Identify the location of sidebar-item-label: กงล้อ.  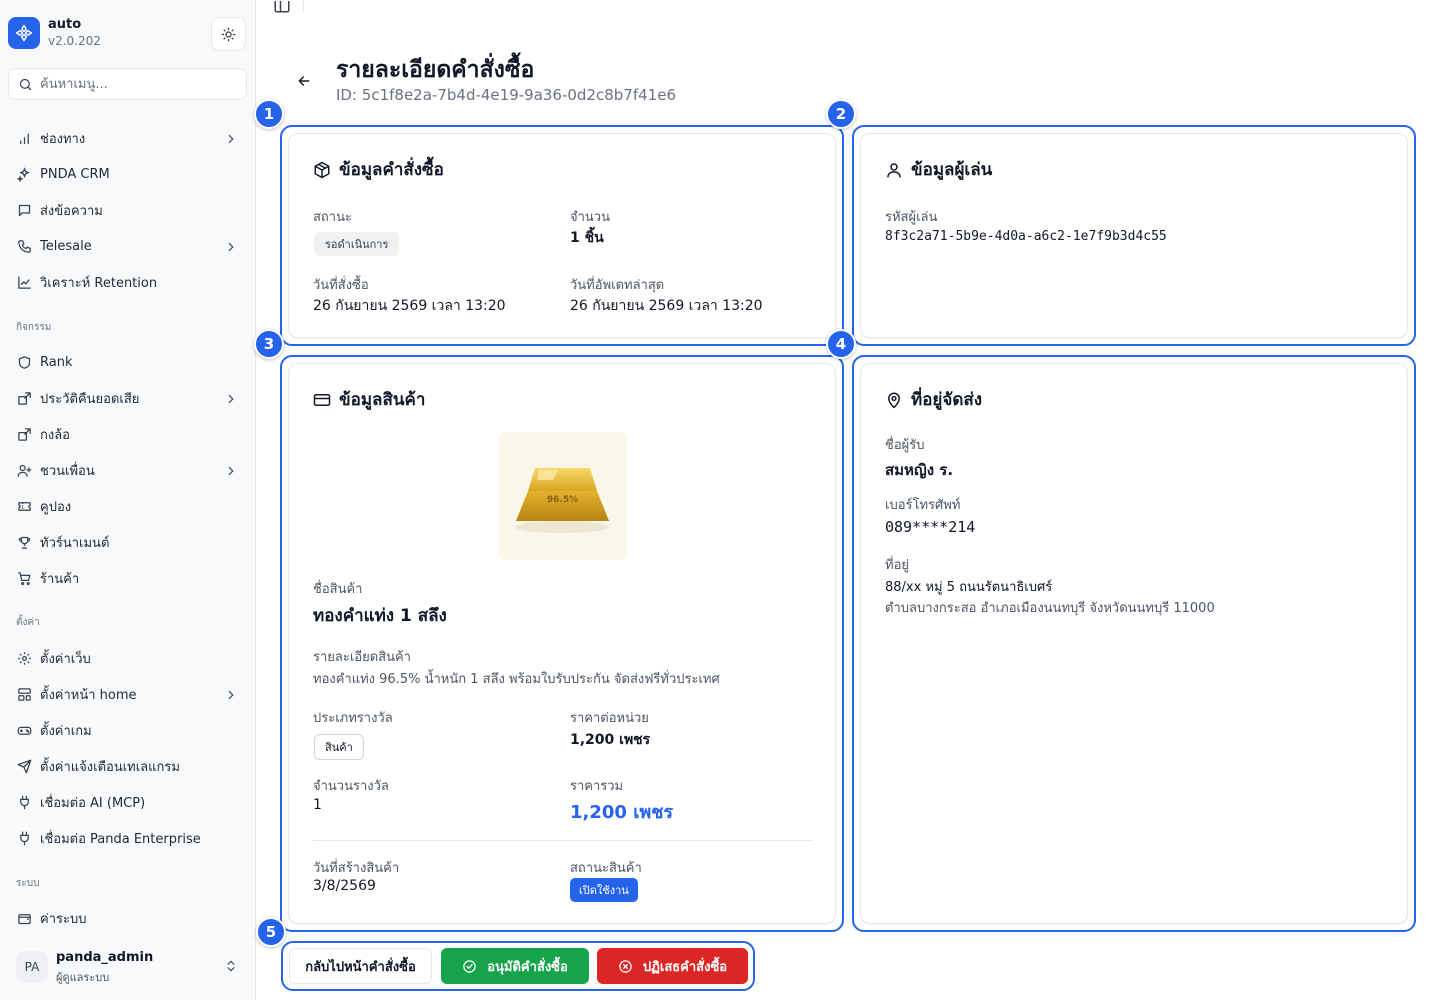
(55, 435).